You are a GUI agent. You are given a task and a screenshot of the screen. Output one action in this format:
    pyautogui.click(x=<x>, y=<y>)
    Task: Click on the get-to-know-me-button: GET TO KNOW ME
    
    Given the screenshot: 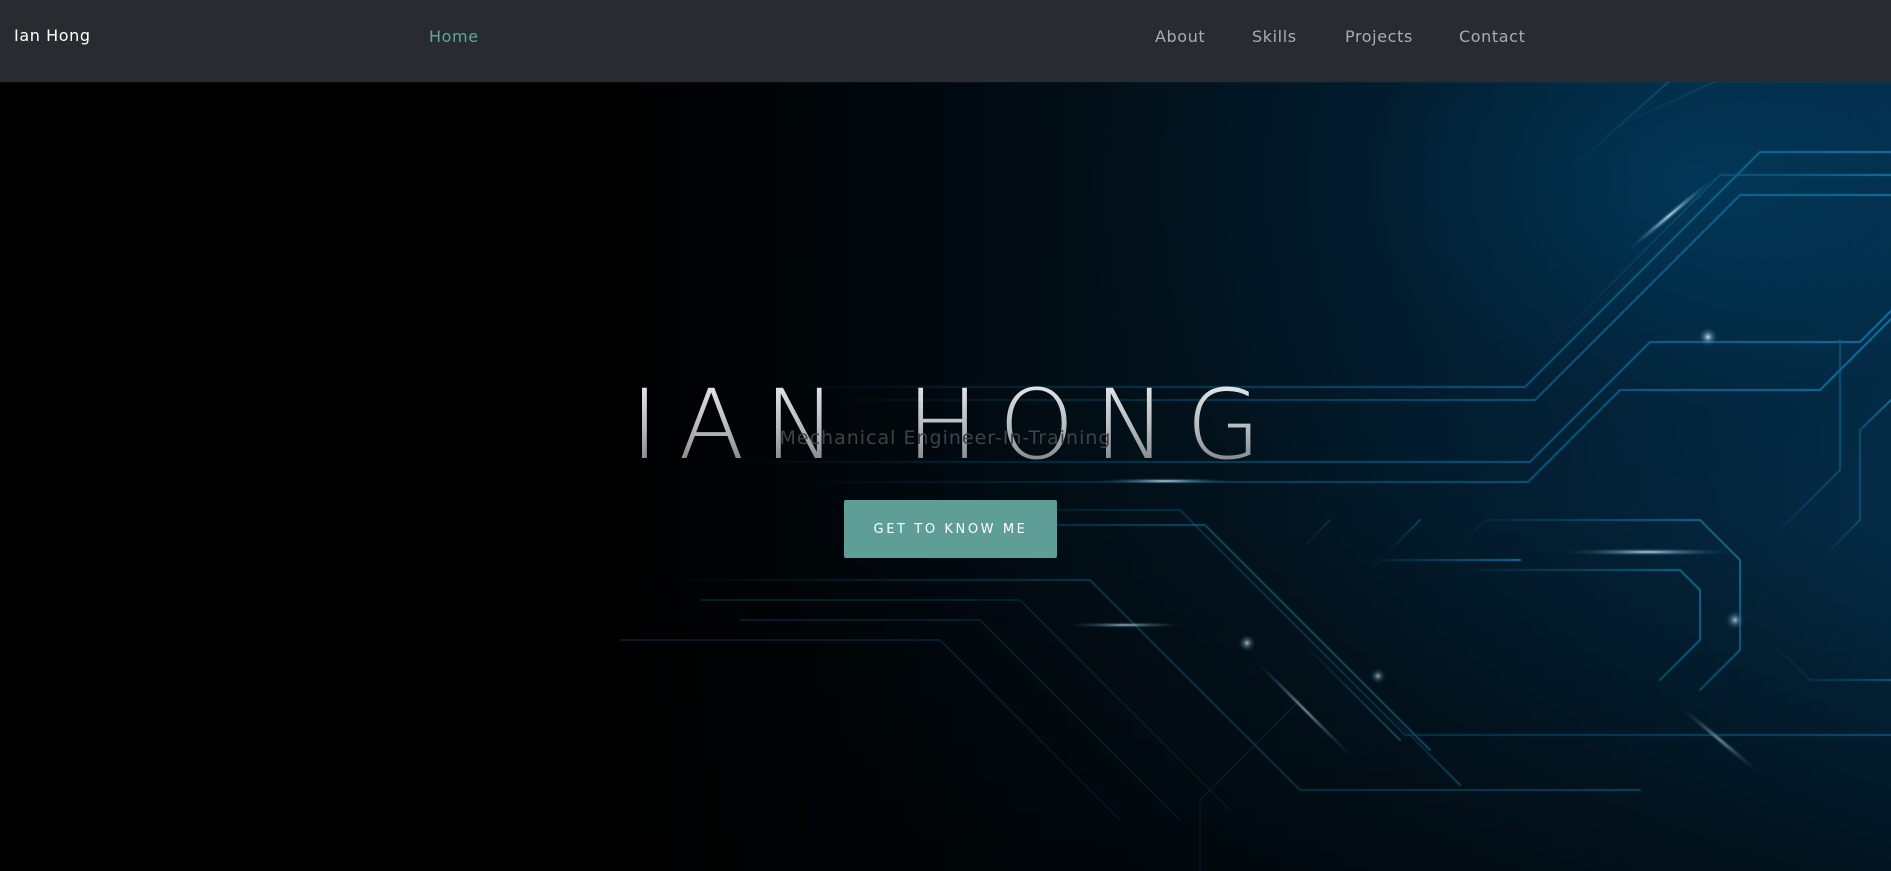 What is the action you would take?
    pyautogui.click(x=950, y=529)
    